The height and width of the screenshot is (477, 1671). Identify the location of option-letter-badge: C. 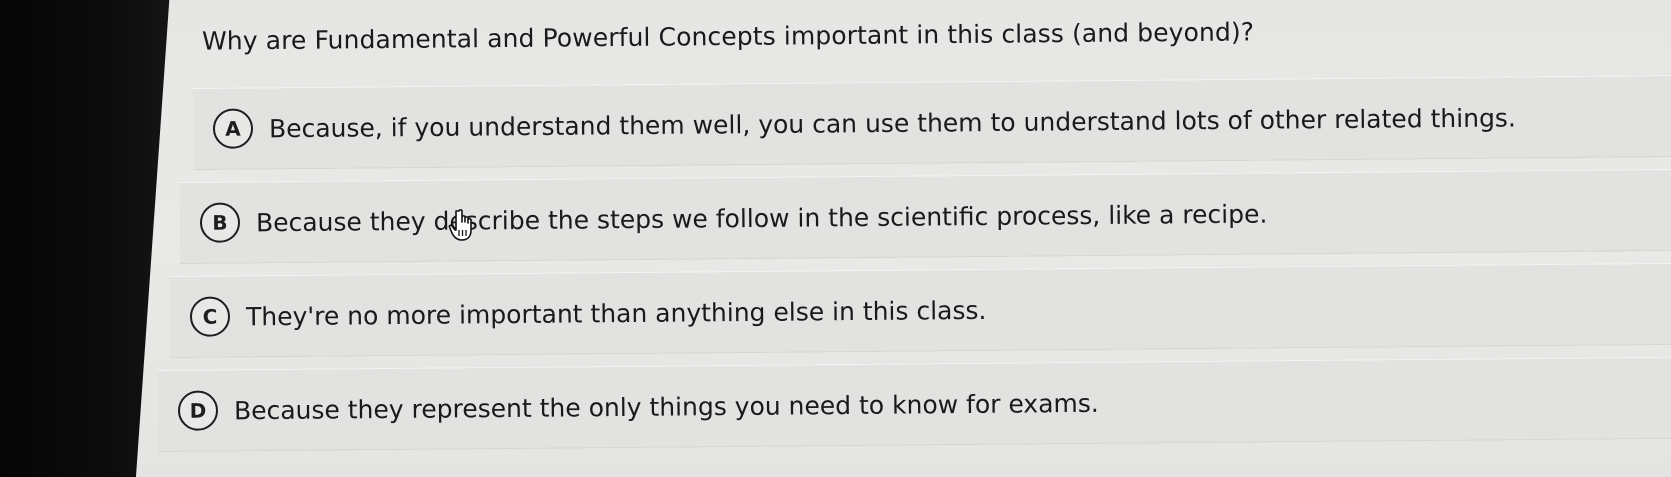
(210, 316).